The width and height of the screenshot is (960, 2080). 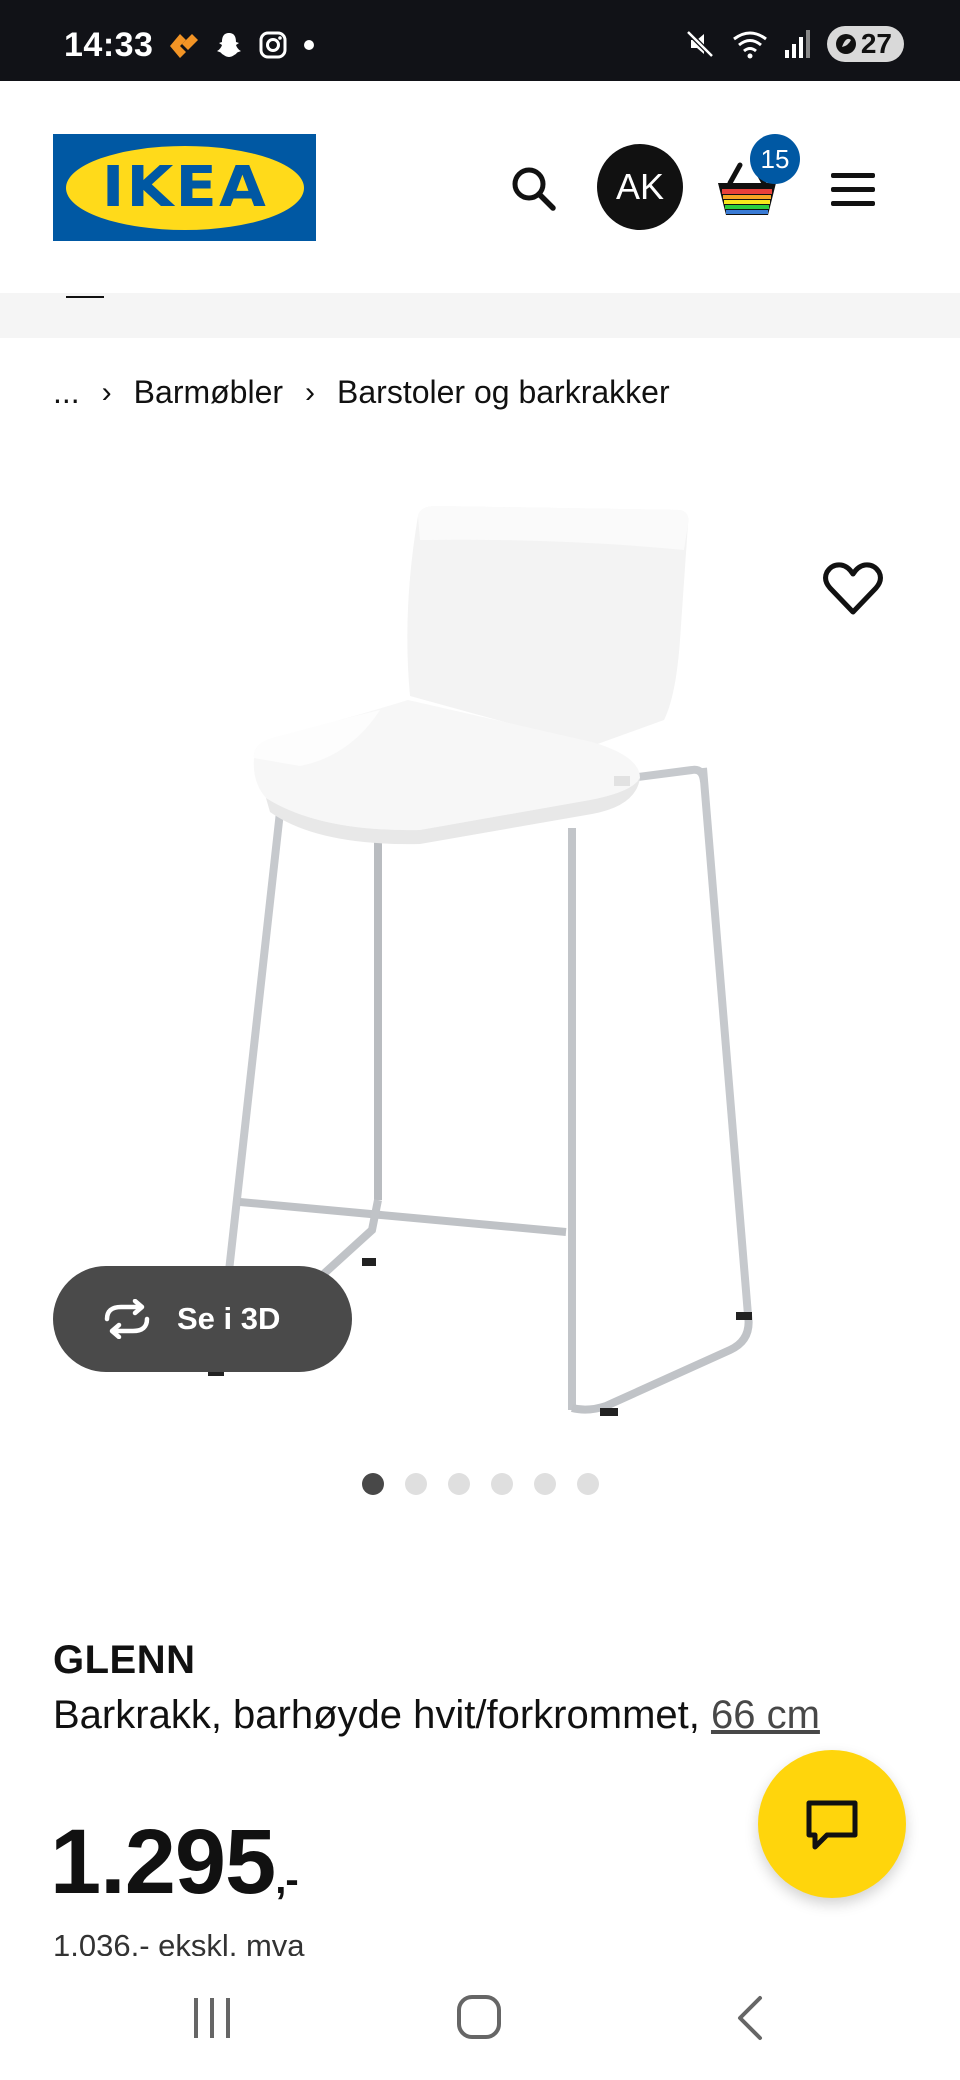 What do you see at coordinates (229, 1318) in the screenshot?
I see `see-in-3d-label: Se i 3D` at bounding box center [229, 1318].